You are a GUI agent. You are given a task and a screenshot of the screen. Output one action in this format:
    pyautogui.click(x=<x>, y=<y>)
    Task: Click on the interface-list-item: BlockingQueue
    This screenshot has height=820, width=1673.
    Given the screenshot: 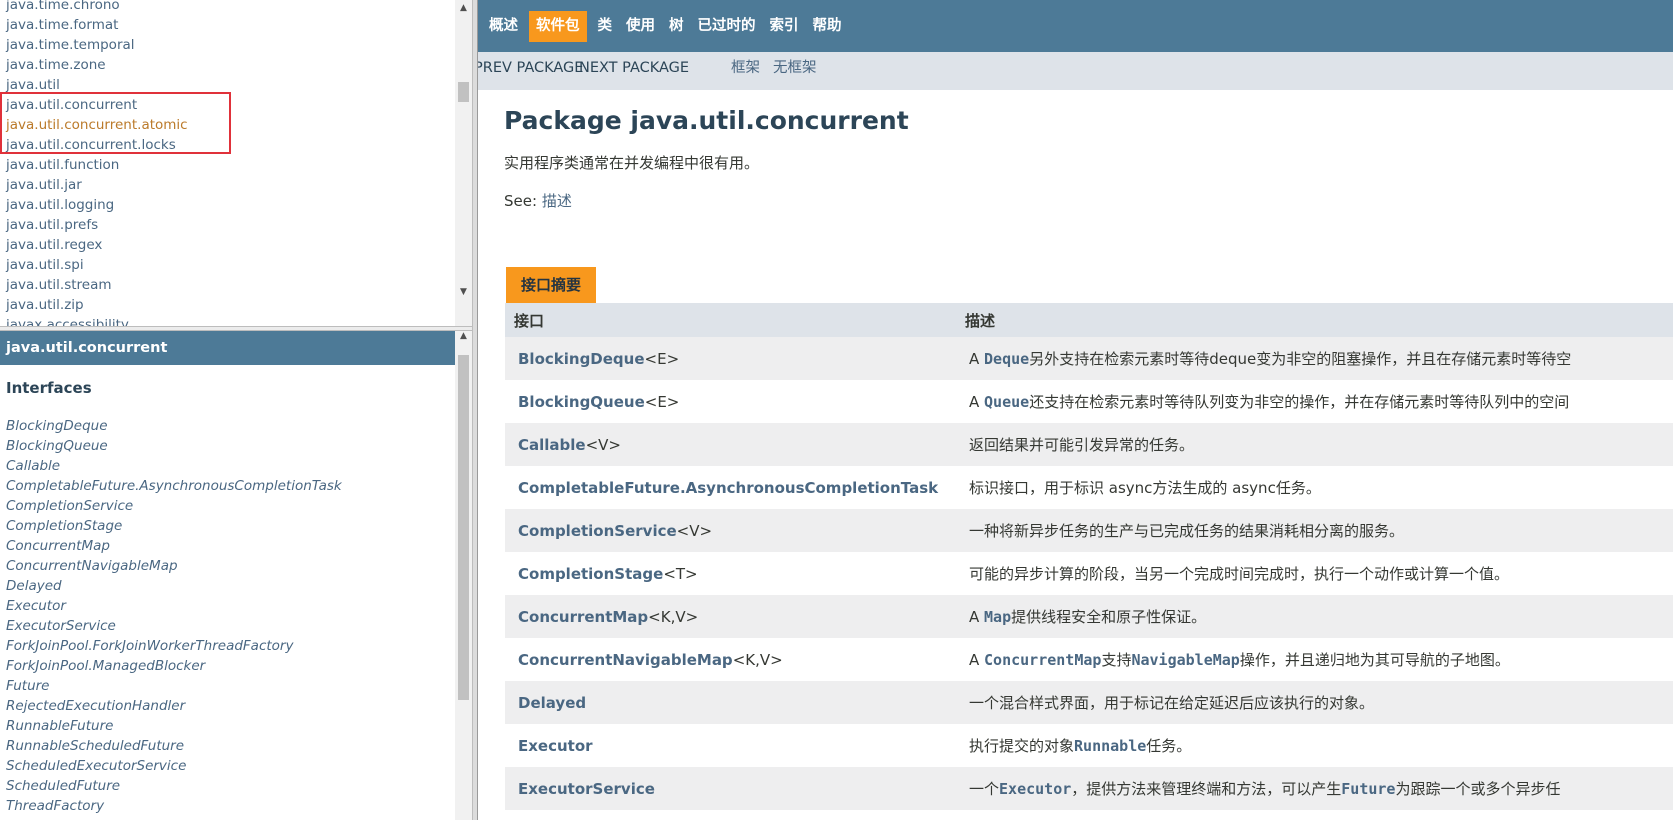 What is the action you would take?
    pyautogui.click(x=174, y=446)
    